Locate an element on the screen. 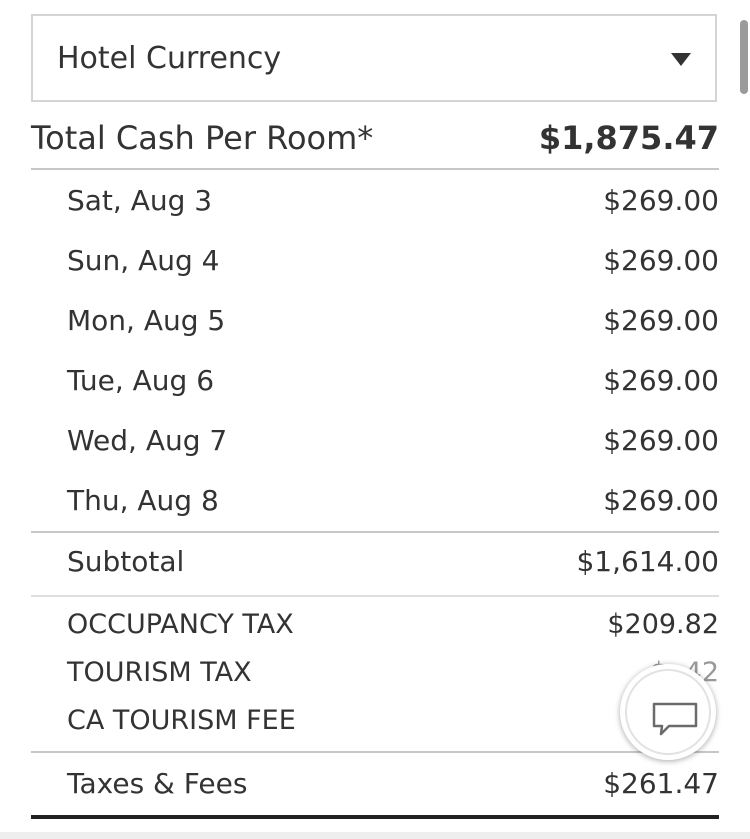 The height and width of the screenshot is (839, 750). currency-select-value: Hotel Currency is located at coordinates (169, 58).